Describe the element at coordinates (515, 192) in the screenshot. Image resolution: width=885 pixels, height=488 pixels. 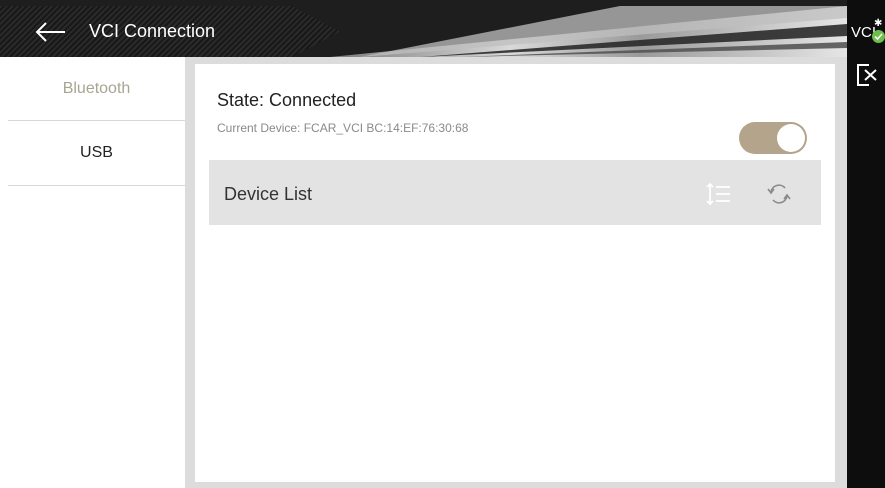
I see `device-list-header: Device List` at that location.